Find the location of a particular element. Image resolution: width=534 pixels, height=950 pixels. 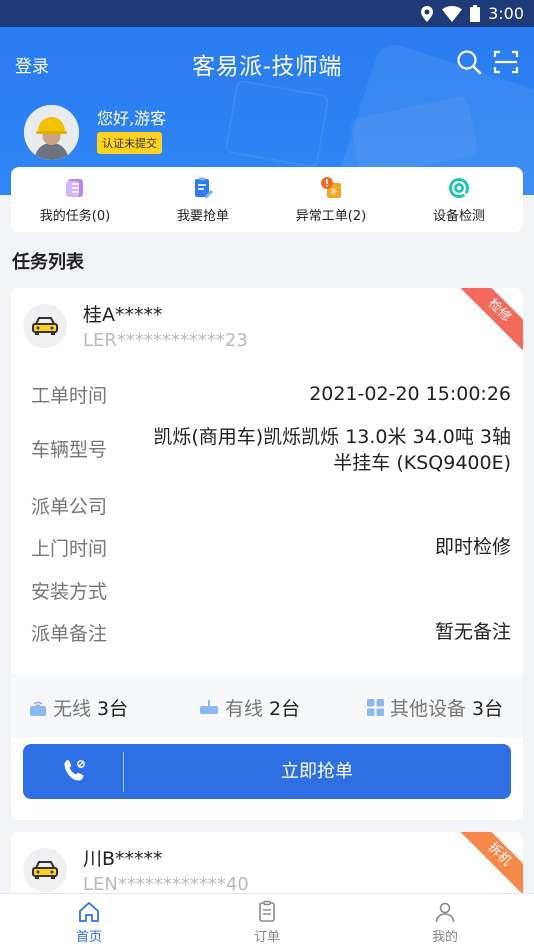

device-wireless: 无线 3台 is located at coordinates (78, 707).